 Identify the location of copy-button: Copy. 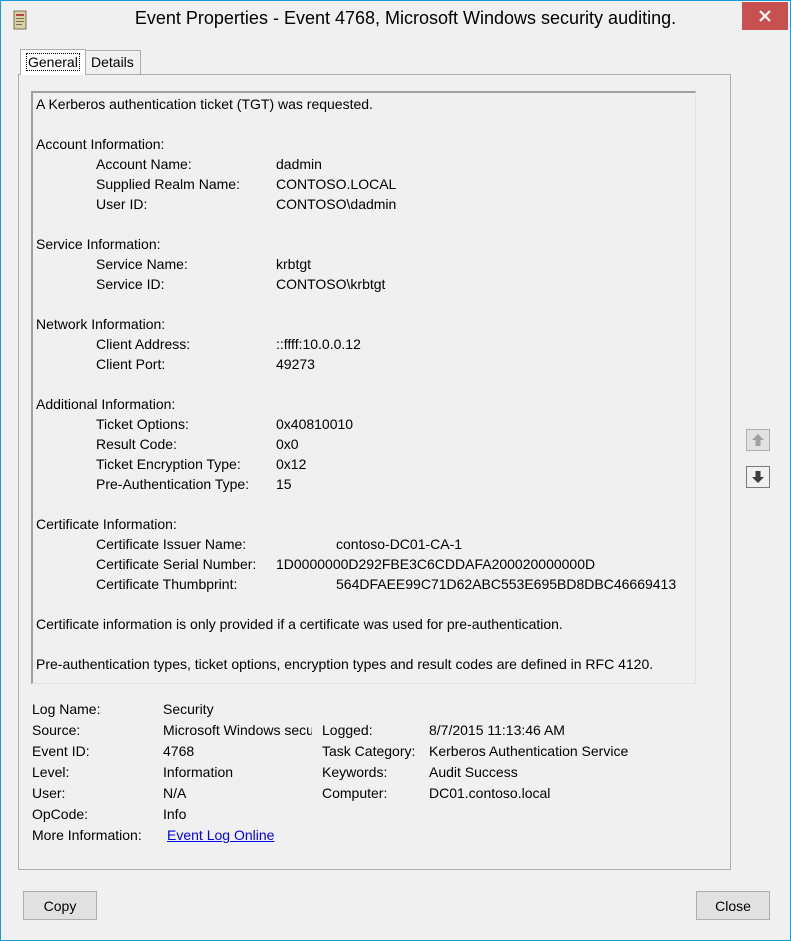
(60, 905).